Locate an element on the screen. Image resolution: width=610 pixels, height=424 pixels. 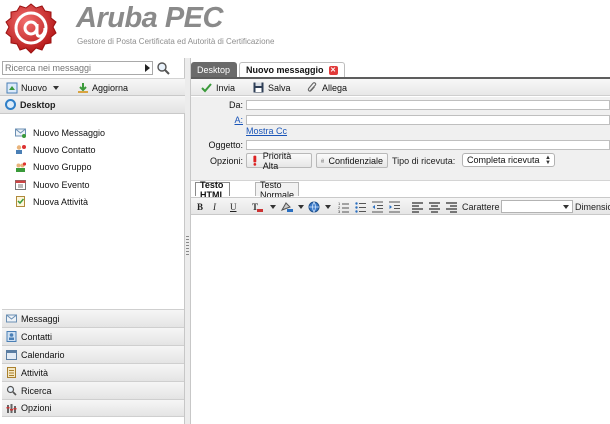
tab-new-message: Nuovo messaggio ✕ is located at coordinates (292, 69).